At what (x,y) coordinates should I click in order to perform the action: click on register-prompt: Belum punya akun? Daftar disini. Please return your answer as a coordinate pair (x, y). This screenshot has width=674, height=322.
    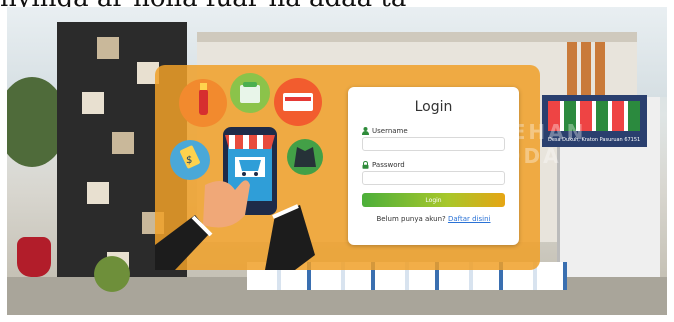
    Looking at the image, I should click on (433, 219).